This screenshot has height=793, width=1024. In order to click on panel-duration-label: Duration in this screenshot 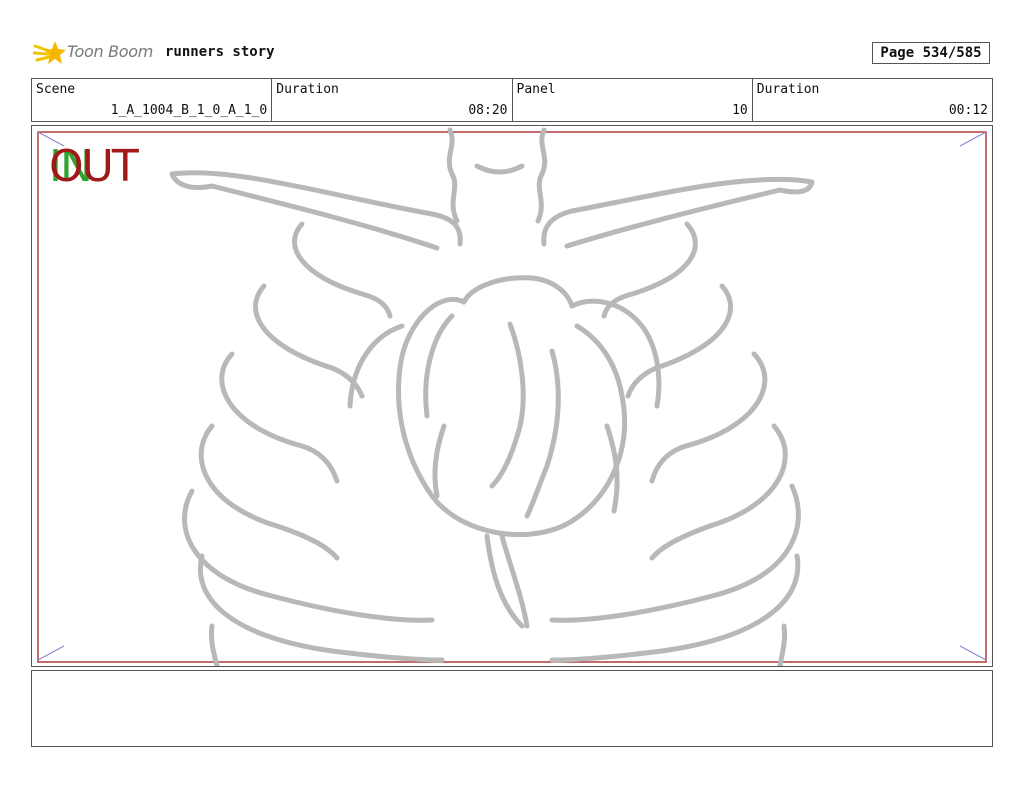, I will do `click(788, 89)`.